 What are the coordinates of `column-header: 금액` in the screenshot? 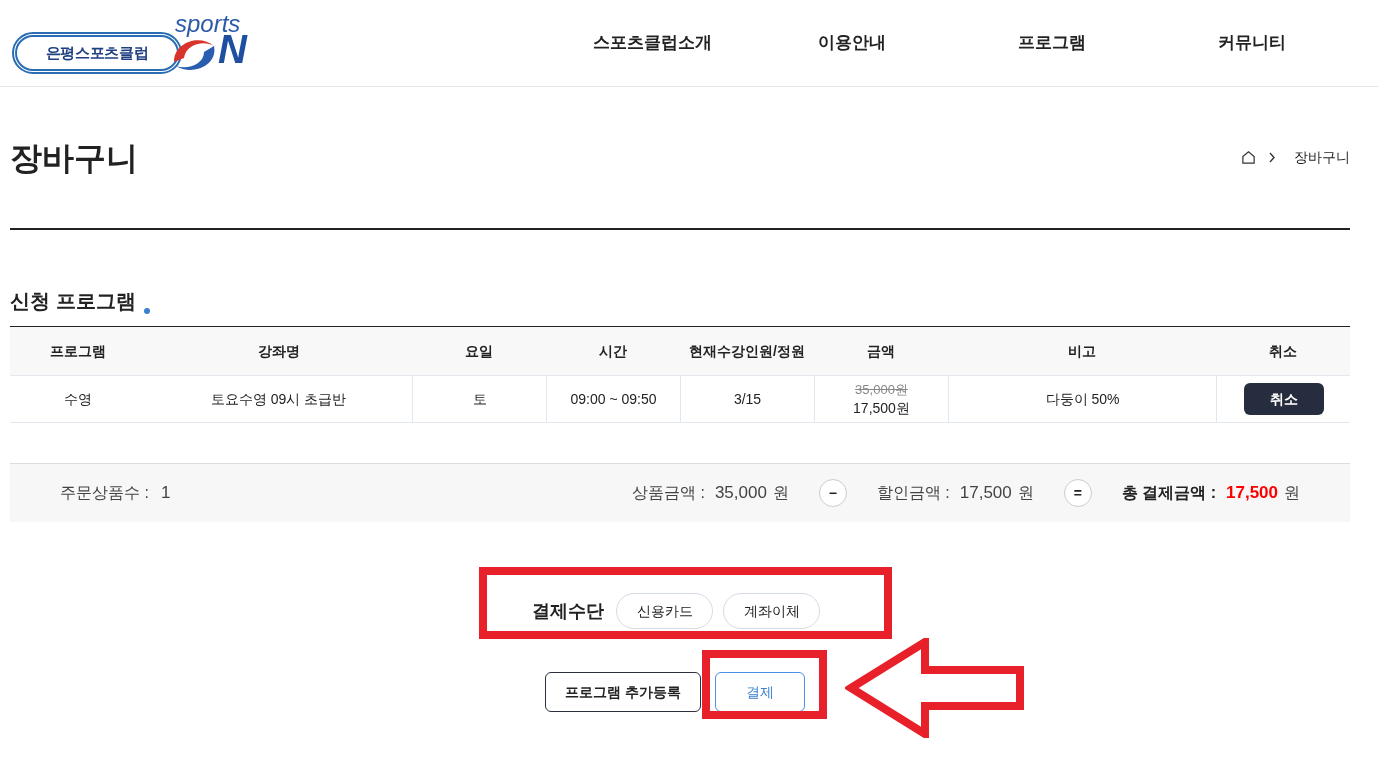 It's located at (881, 351).